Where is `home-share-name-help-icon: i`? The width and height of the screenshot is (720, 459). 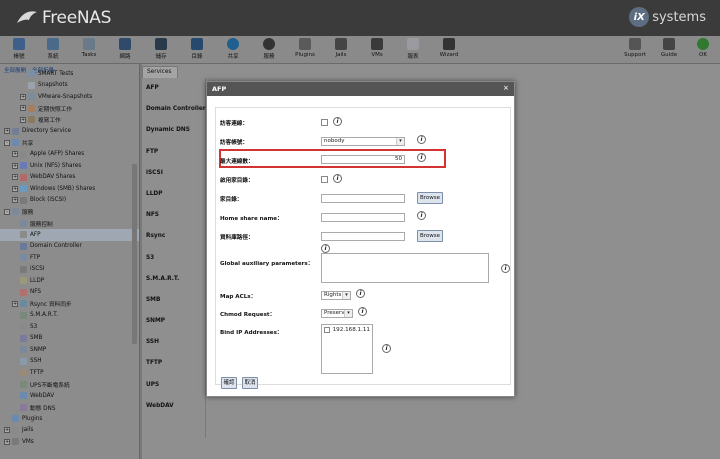
home-share-name-help-icon: i is located at coordinates (421, 215).